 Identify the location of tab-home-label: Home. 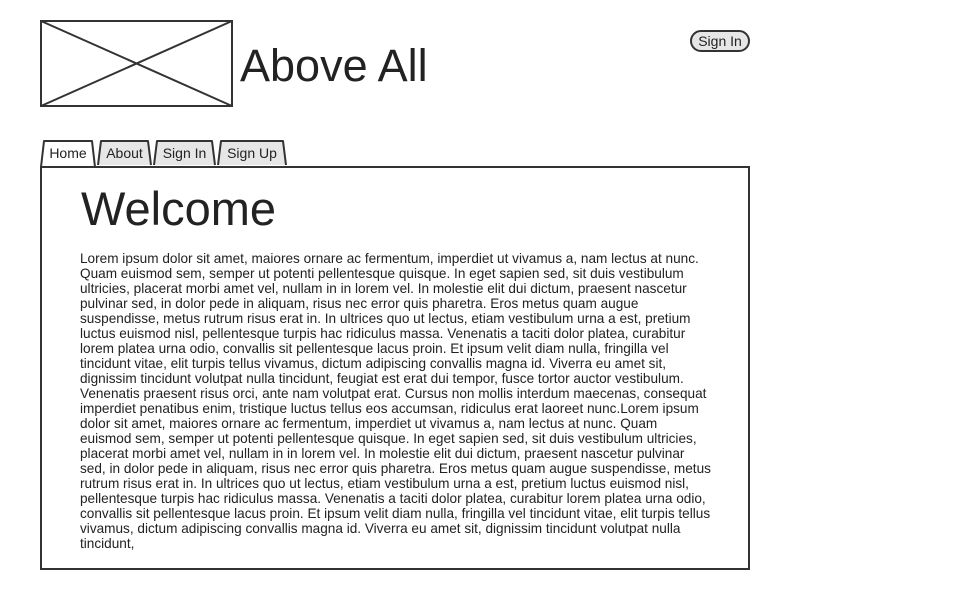
(68, 153).